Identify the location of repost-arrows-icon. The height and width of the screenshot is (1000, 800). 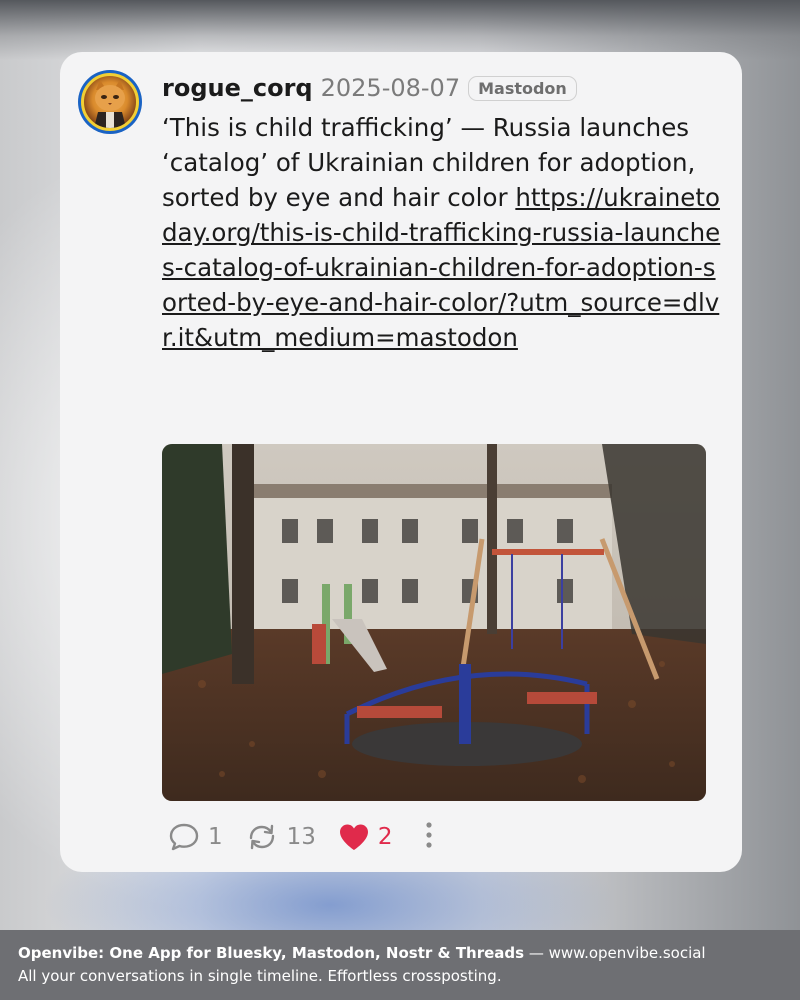
(261, 837).